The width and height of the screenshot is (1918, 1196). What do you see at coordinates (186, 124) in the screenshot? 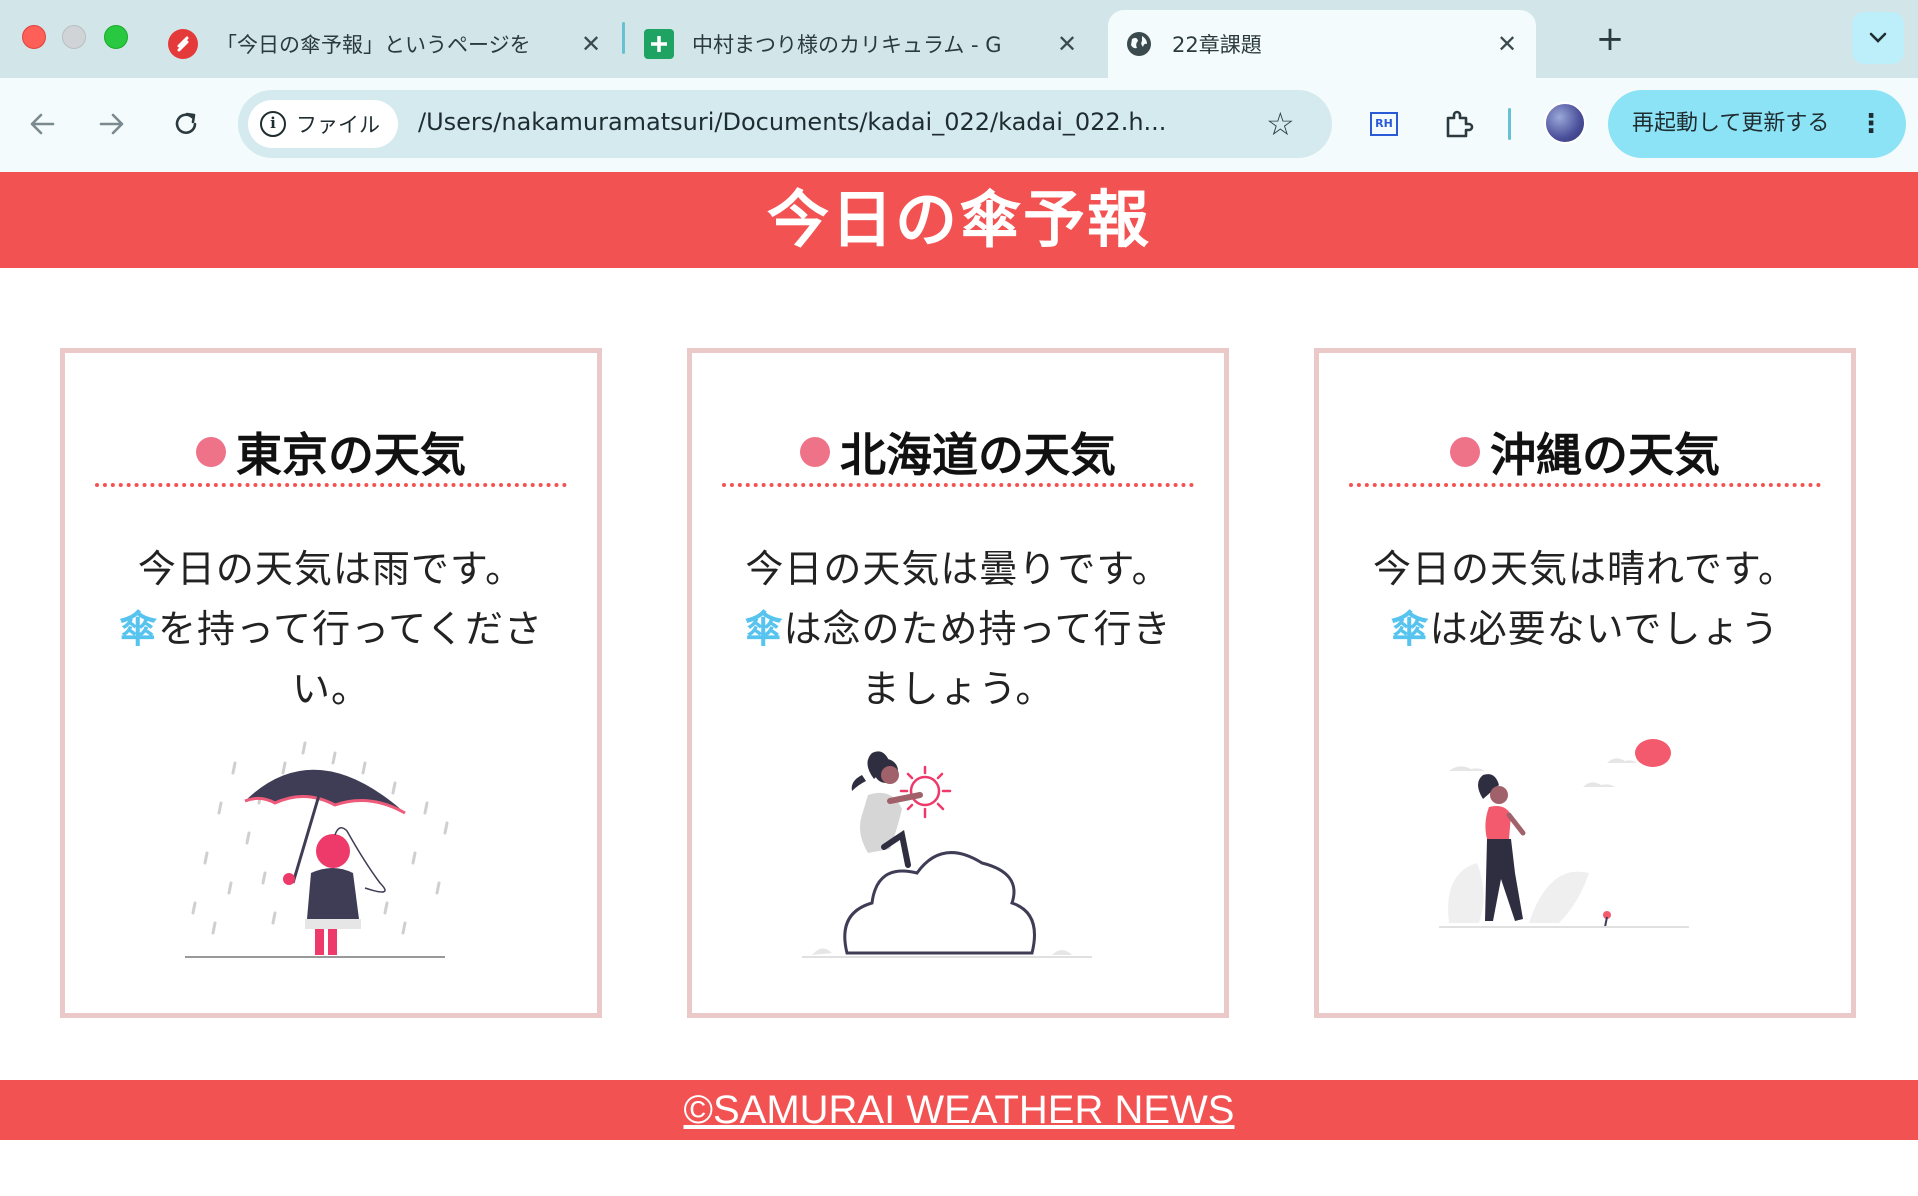
I see `reload-button` at bounding box center [186, 124].